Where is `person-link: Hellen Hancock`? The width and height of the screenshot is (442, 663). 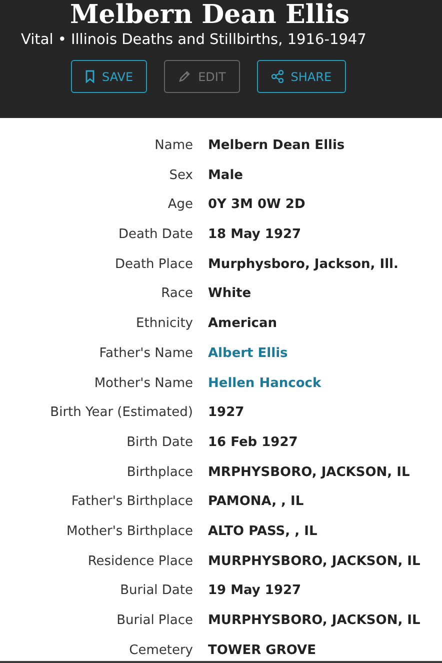 person-link: Hellen Hancock is located at coordinates (265, 383).